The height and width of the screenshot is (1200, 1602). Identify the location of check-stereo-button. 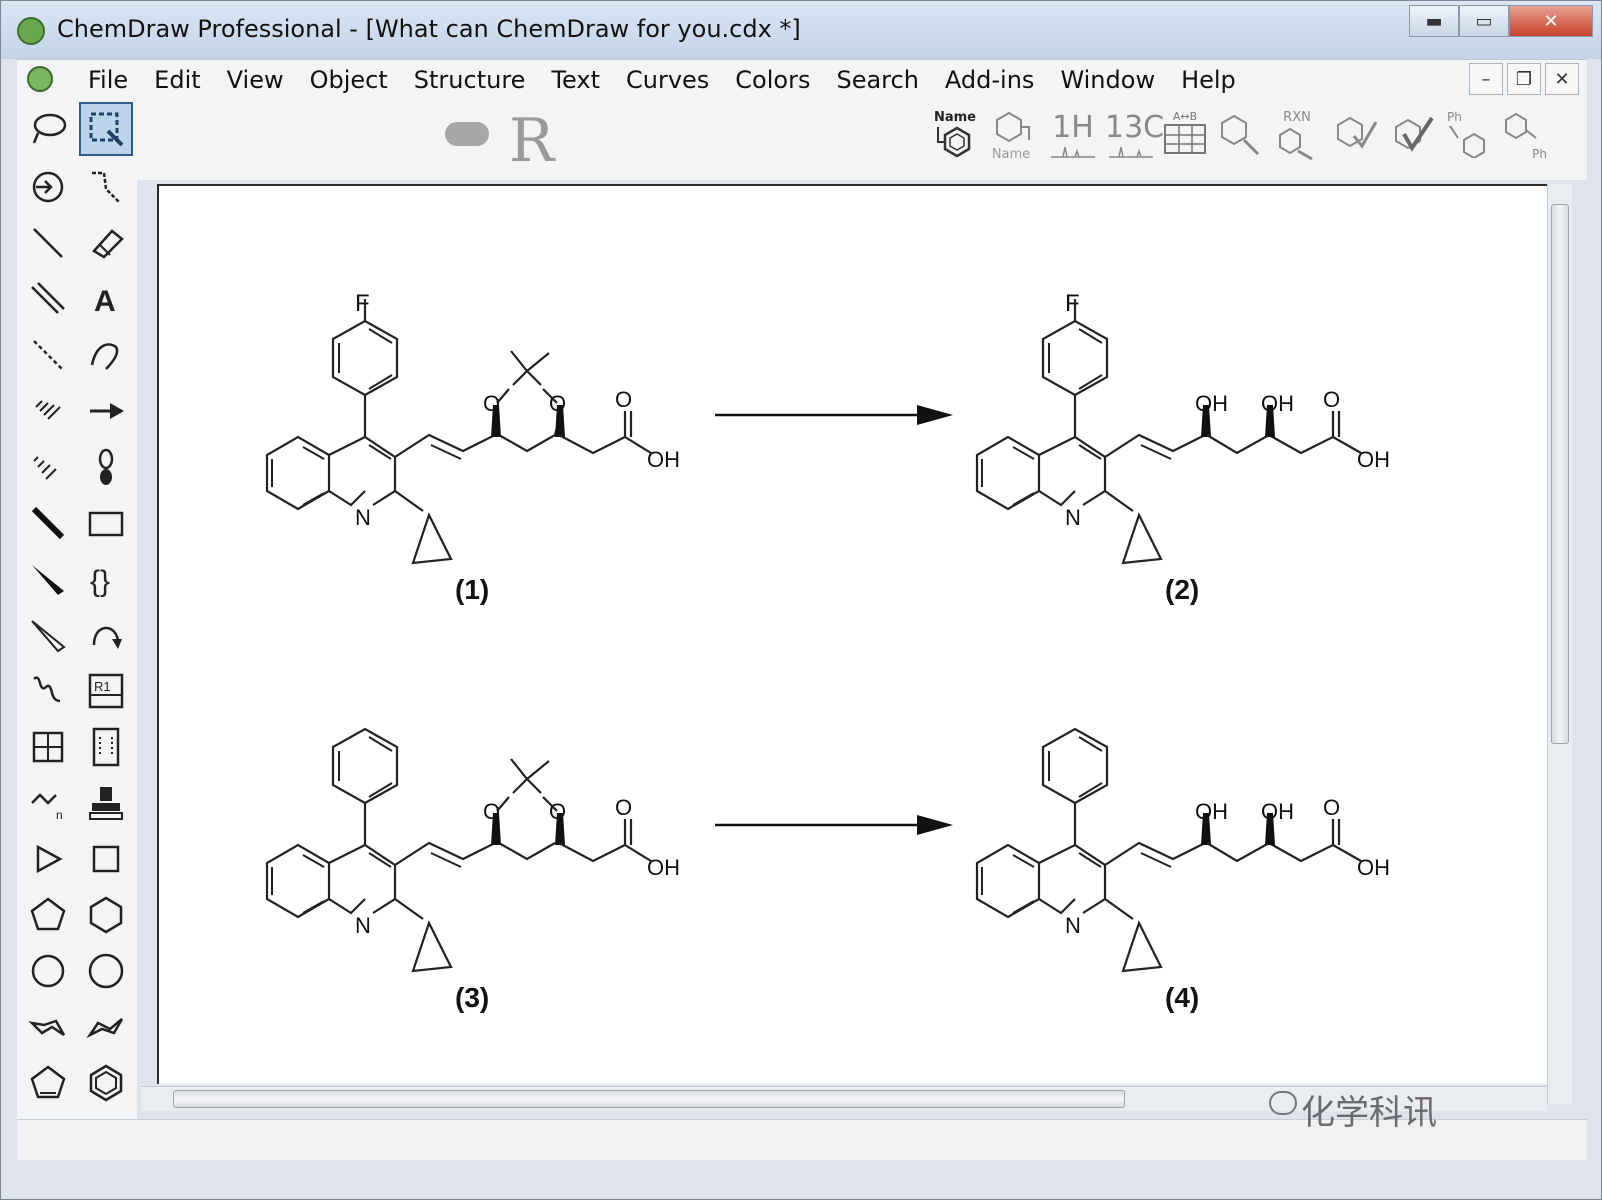
(1413, 138).